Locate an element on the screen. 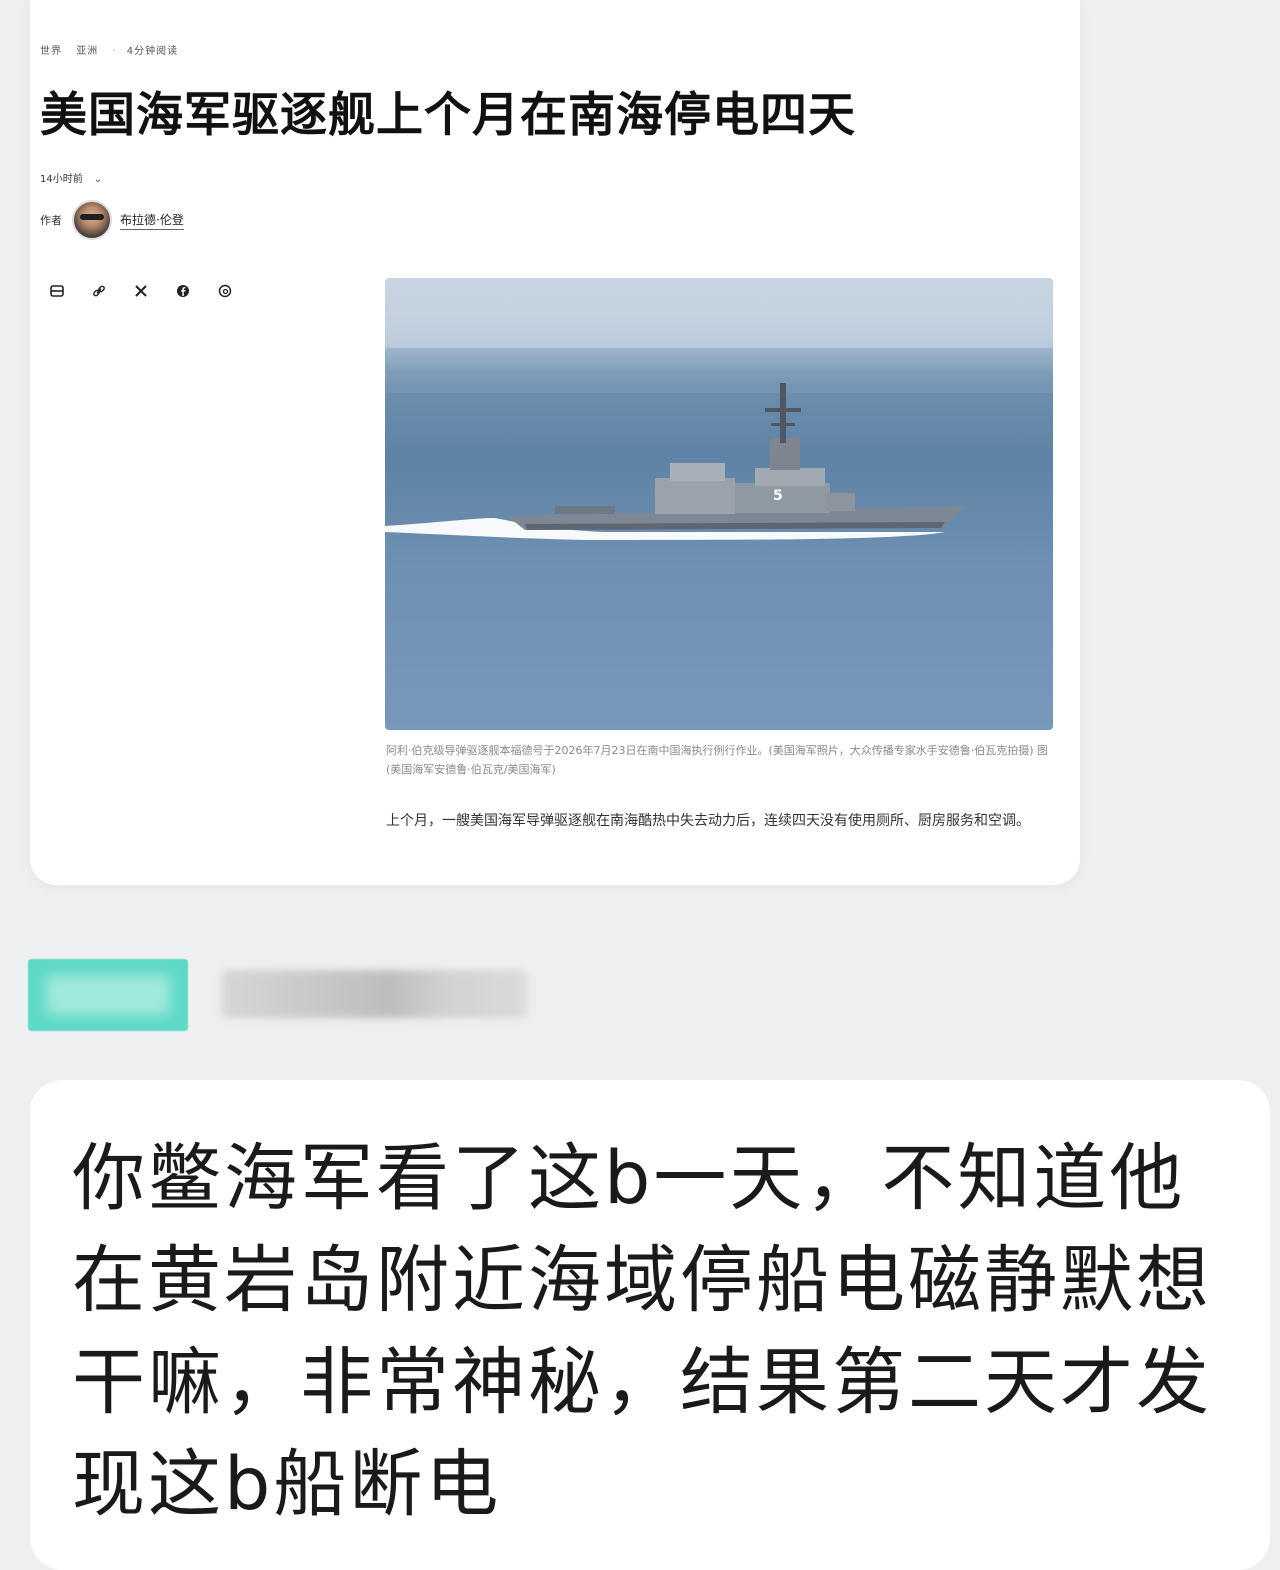  timestamp-row: 14小时前 ⌄ is located at coordinates (71, 177).